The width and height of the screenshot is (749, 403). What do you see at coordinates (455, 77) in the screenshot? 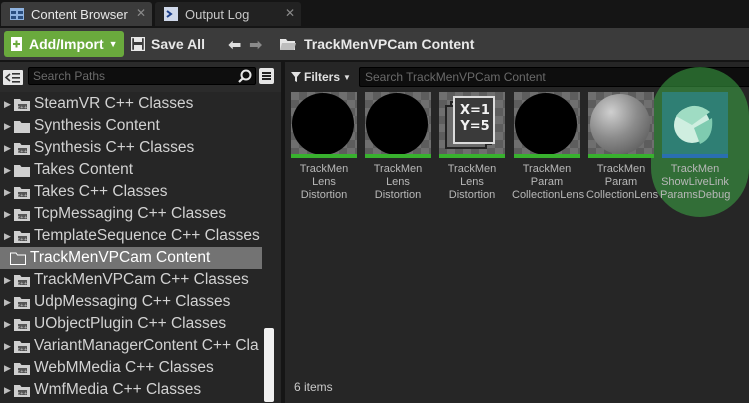
I see `search-assets-placeholder: Search TrackMenVPCam Content` at bounding box center [455, 77].